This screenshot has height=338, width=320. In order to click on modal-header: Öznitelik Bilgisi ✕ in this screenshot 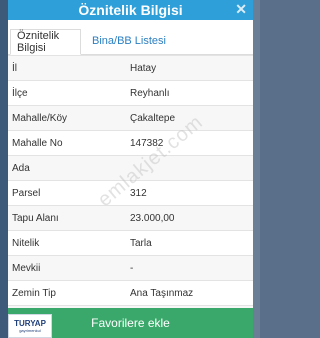, I will do `click(130, 10)`.